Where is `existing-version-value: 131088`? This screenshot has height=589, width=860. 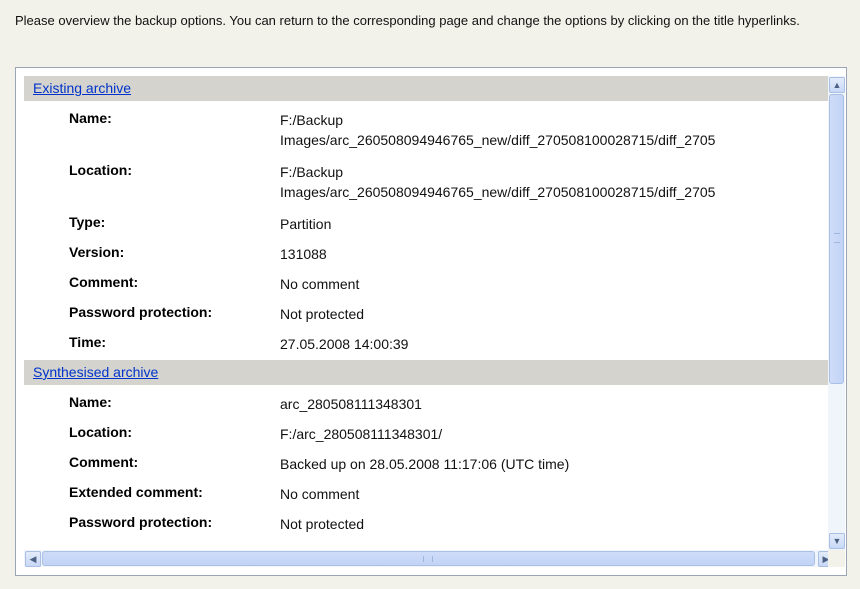 existing-version-value: 131088 is located at coordinates (303, 254).